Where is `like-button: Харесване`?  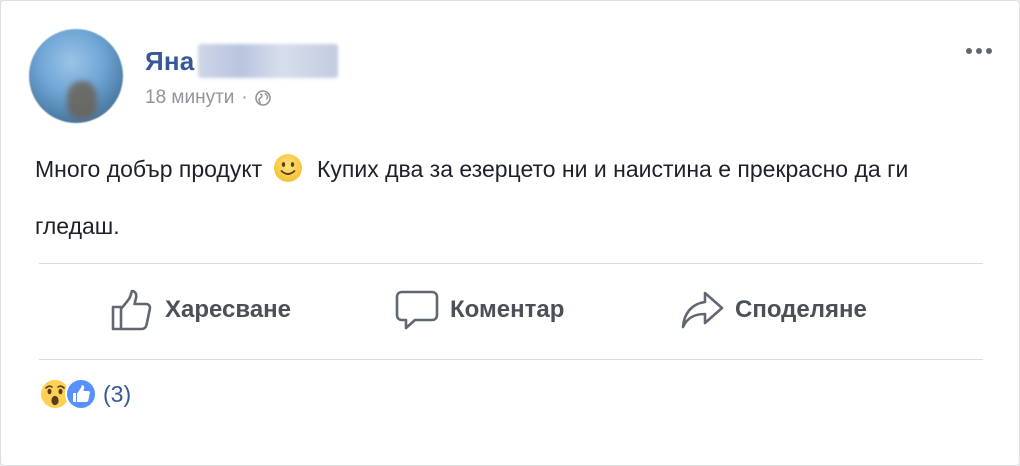 like-button: Харесване is located at coordinates (200, 310).